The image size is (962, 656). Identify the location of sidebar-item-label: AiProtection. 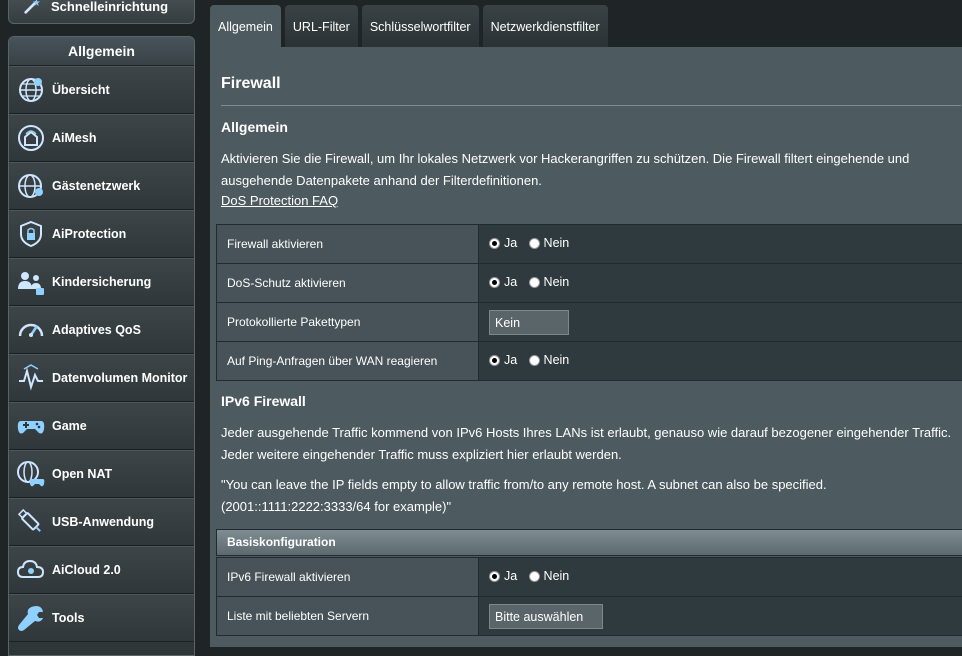
(89, 234).